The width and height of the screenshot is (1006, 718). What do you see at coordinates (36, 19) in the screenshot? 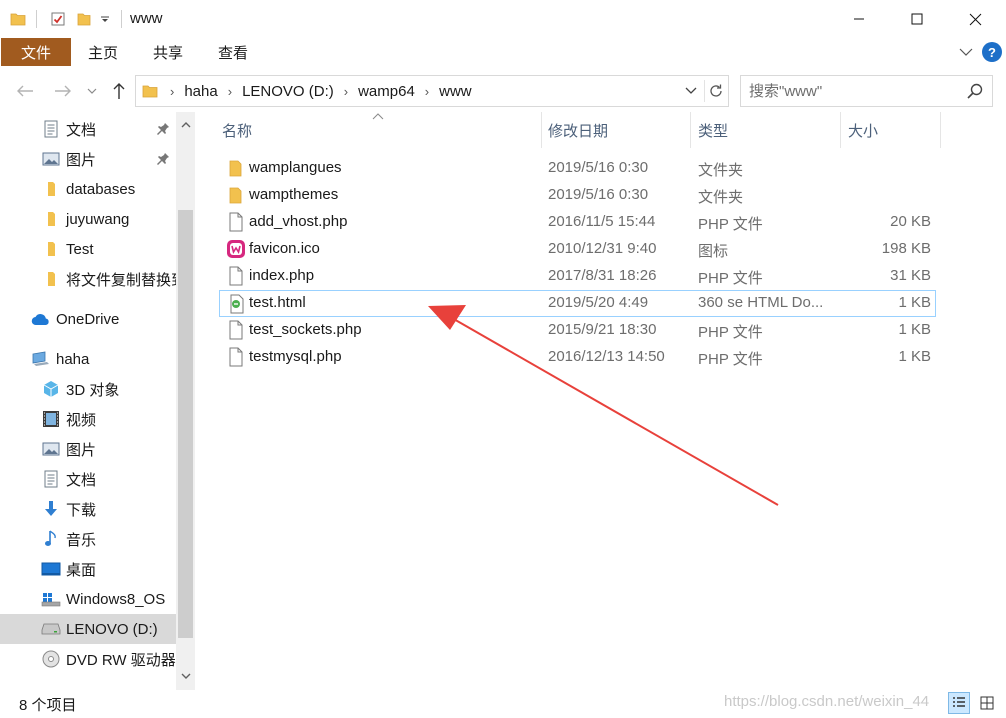
I see `toolbar-separator` at bounding box center [36, 19].